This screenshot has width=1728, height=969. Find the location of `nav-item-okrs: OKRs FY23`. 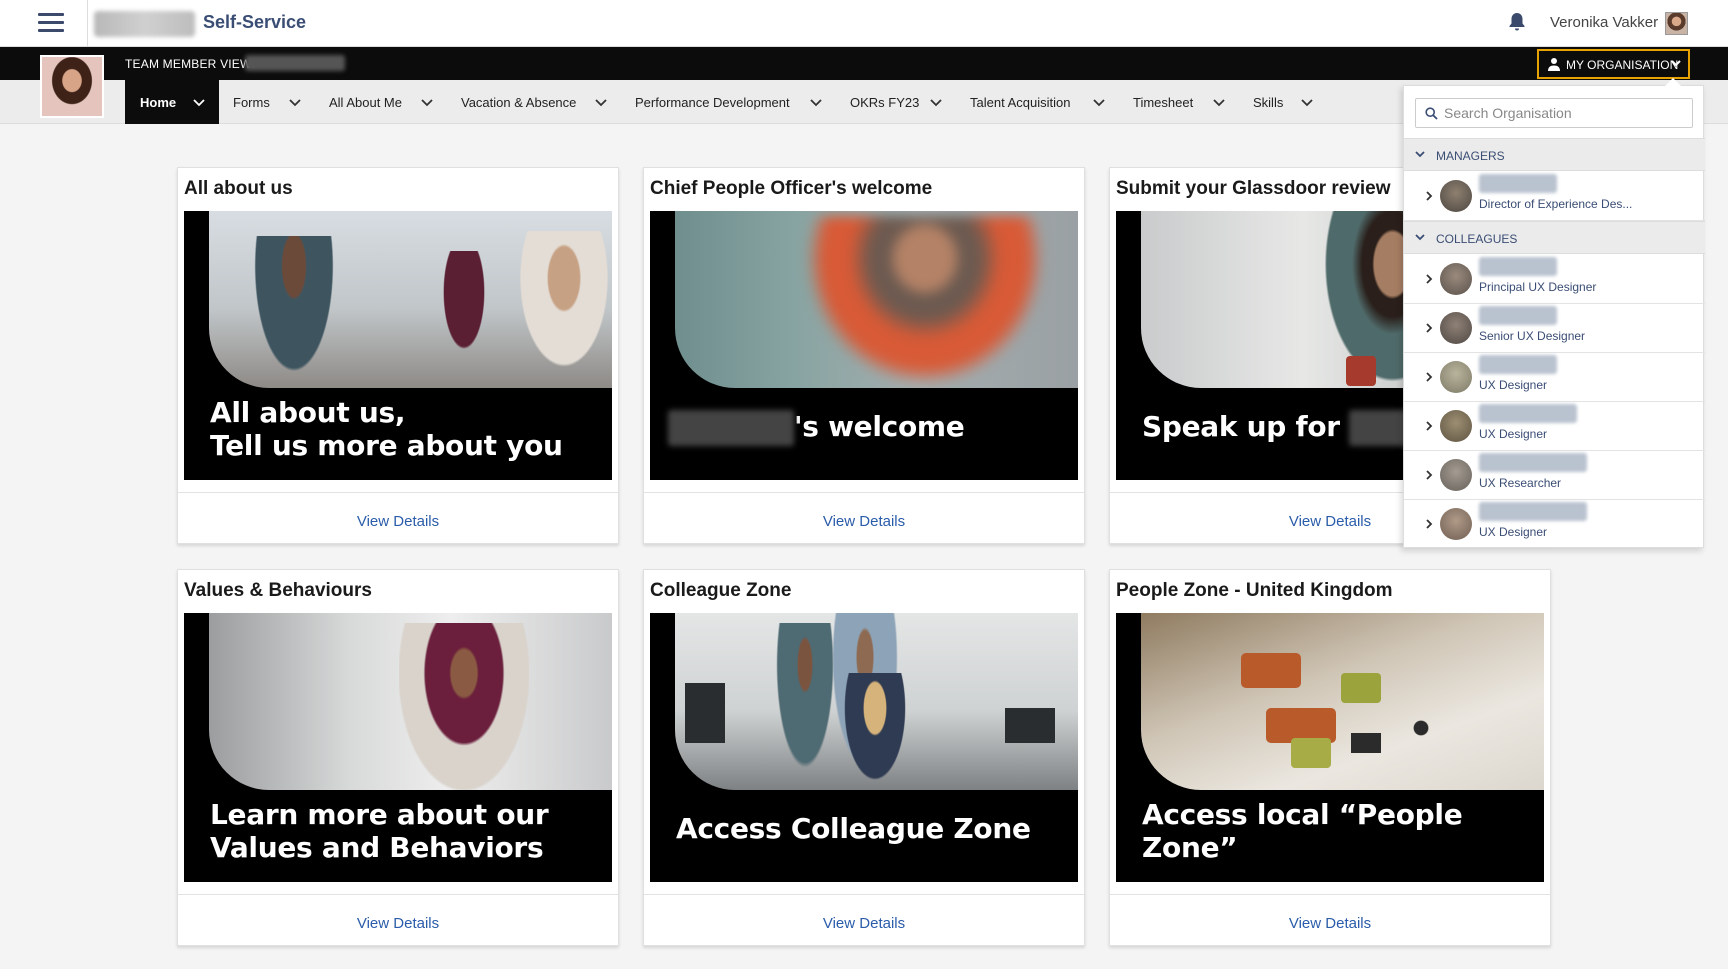

nav-item-okrs: OKRs FY23 is located at coordinates (884, 102).